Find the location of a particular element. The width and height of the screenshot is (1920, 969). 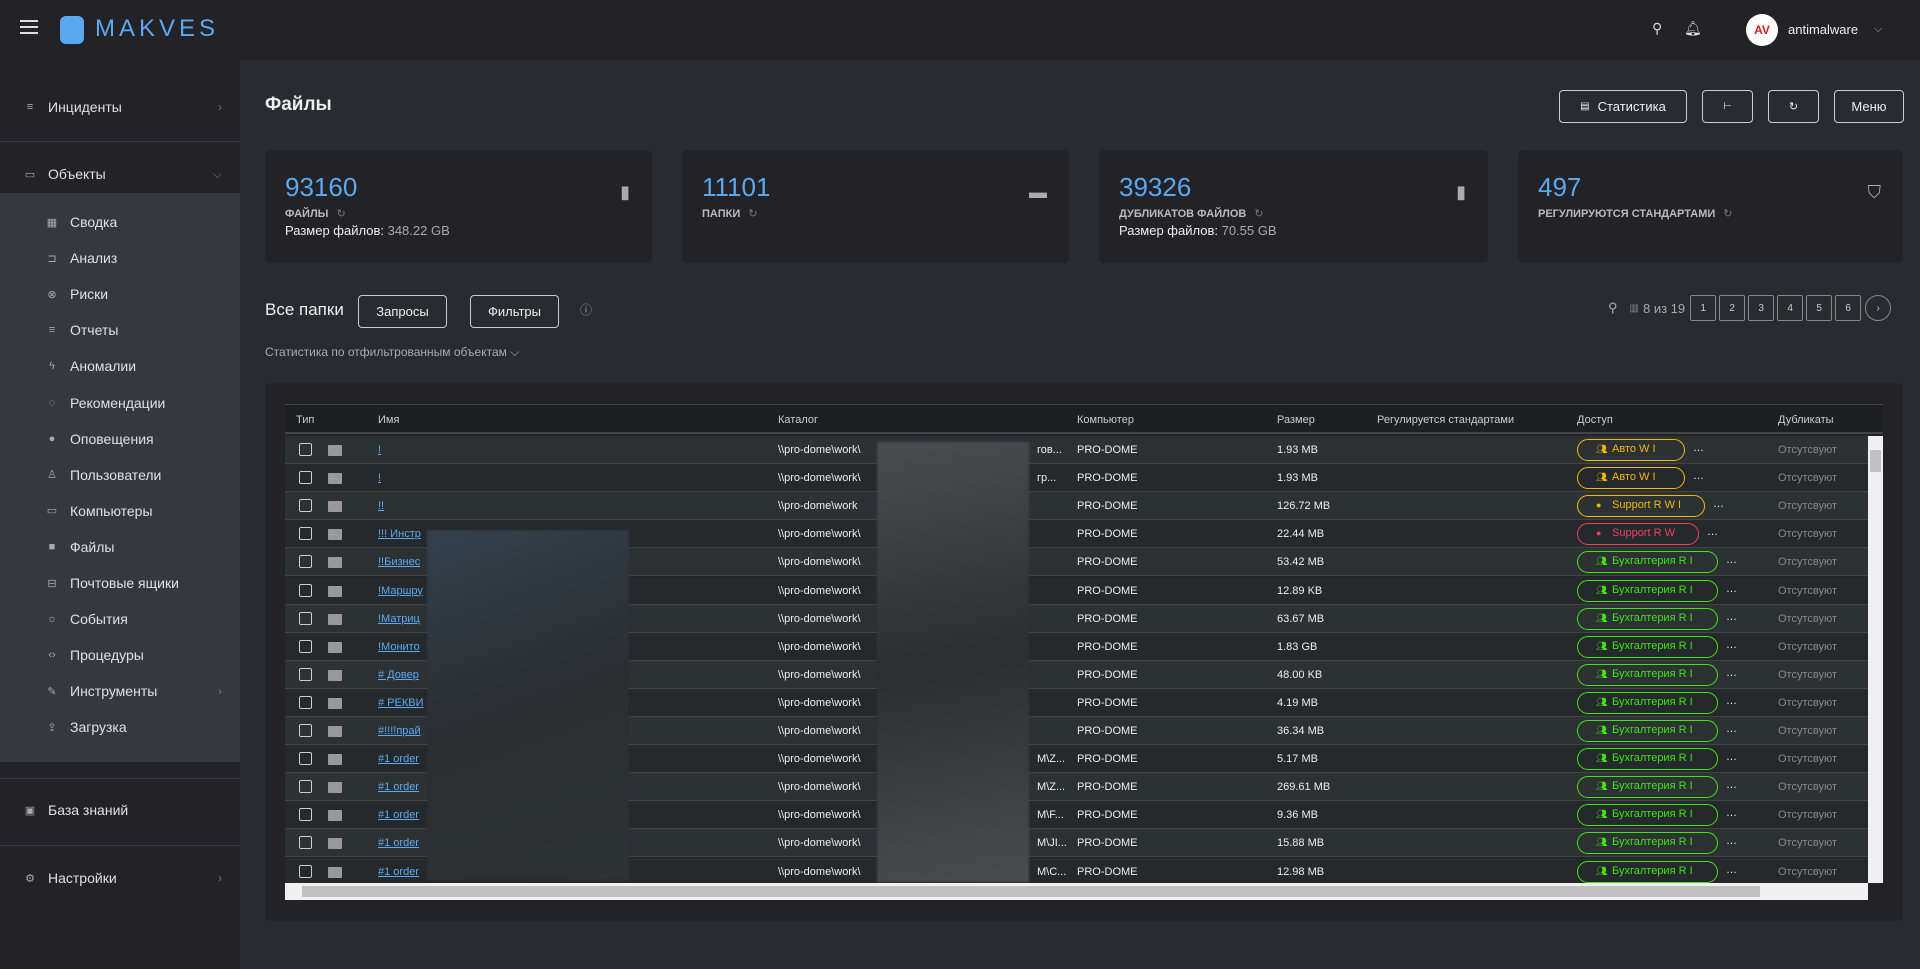

refresh-button: ↻ is located at coordinates (1793, 106).